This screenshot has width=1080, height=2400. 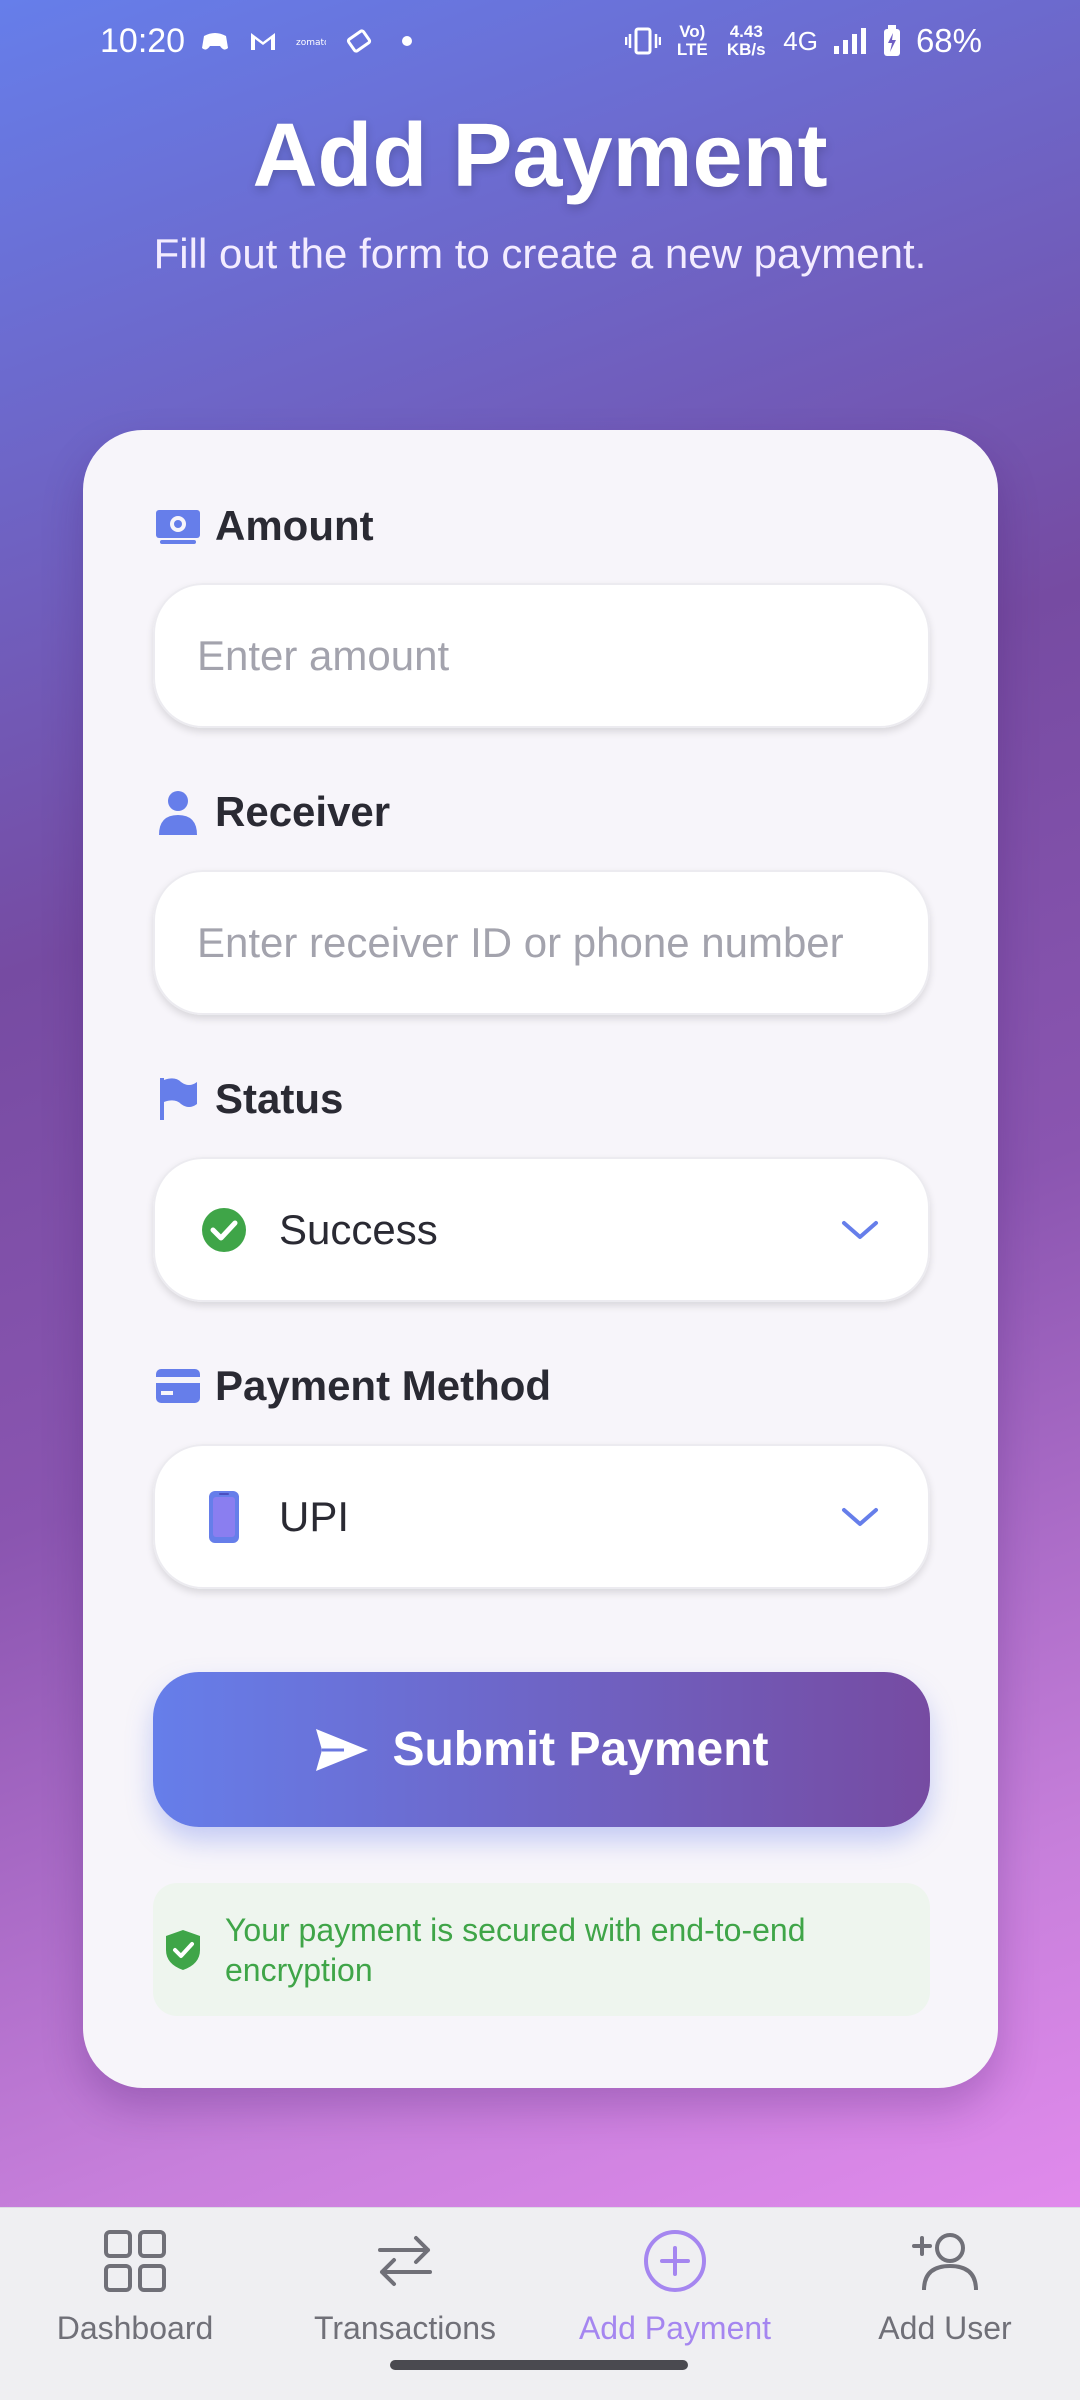 What do you see at coordinates (135, 2328) in the screenshot?
I see `nav-dashboard-label: Dashboard` at bounding box center [135, 2328].